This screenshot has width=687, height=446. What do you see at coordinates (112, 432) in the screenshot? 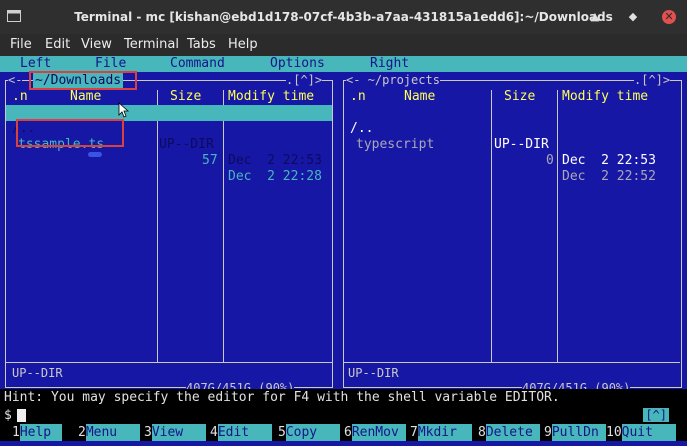
I see `fkey-label: Menu` at bounding box center [112, 432].